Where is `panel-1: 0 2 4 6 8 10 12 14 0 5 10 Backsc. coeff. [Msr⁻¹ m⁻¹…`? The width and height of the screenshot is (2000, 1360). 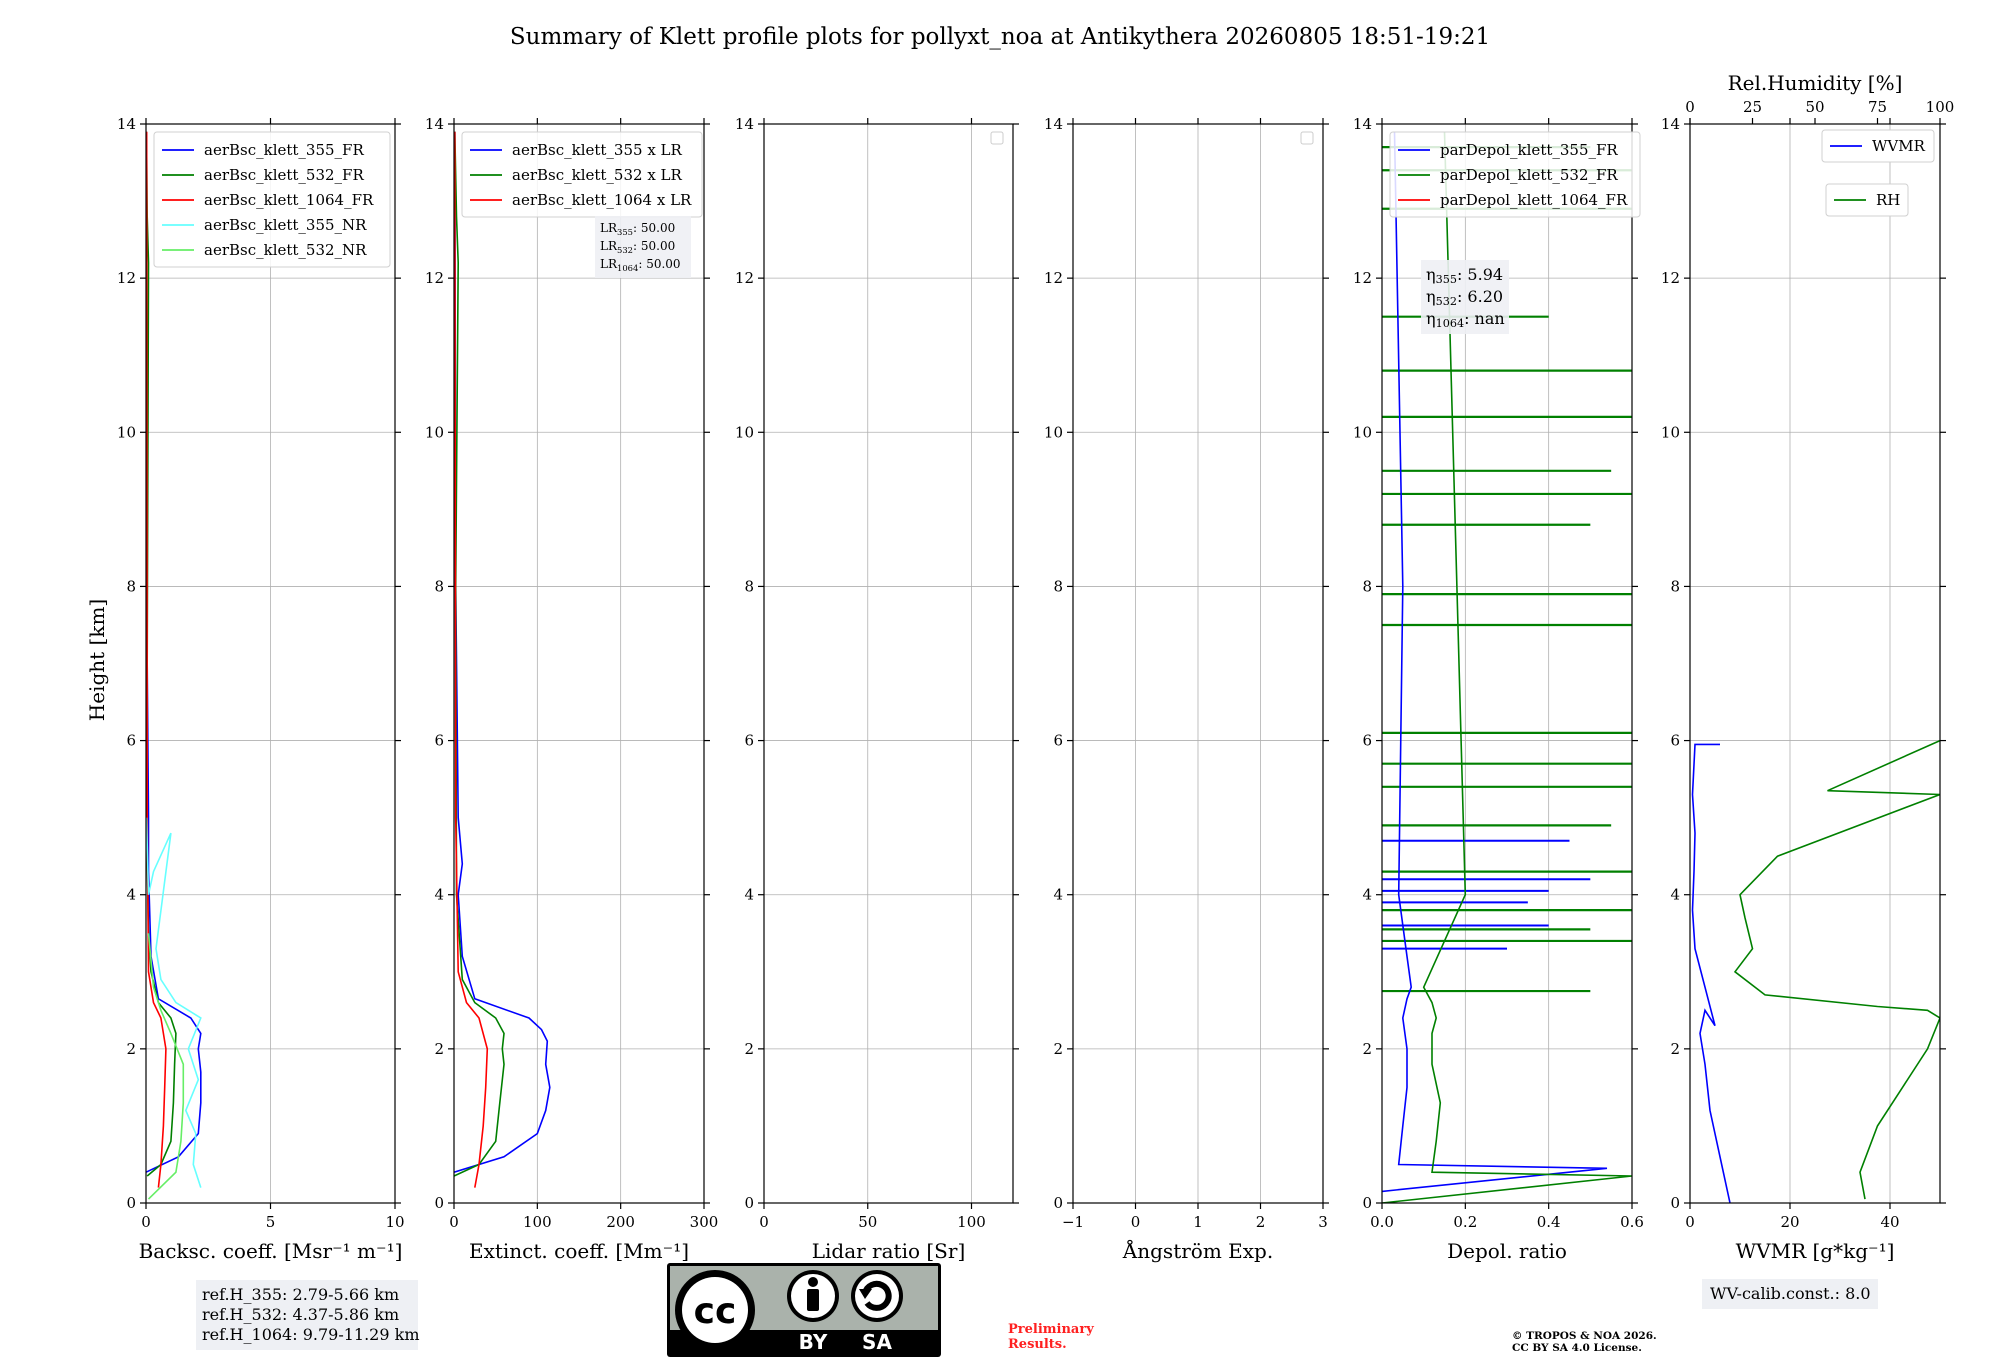
panel-1: 0 2 4 6 8 10 12 14 0 5 10 Backsc. coeff. [Msr⁻¹ m⁻¹… is located at coordinates (261, 689).